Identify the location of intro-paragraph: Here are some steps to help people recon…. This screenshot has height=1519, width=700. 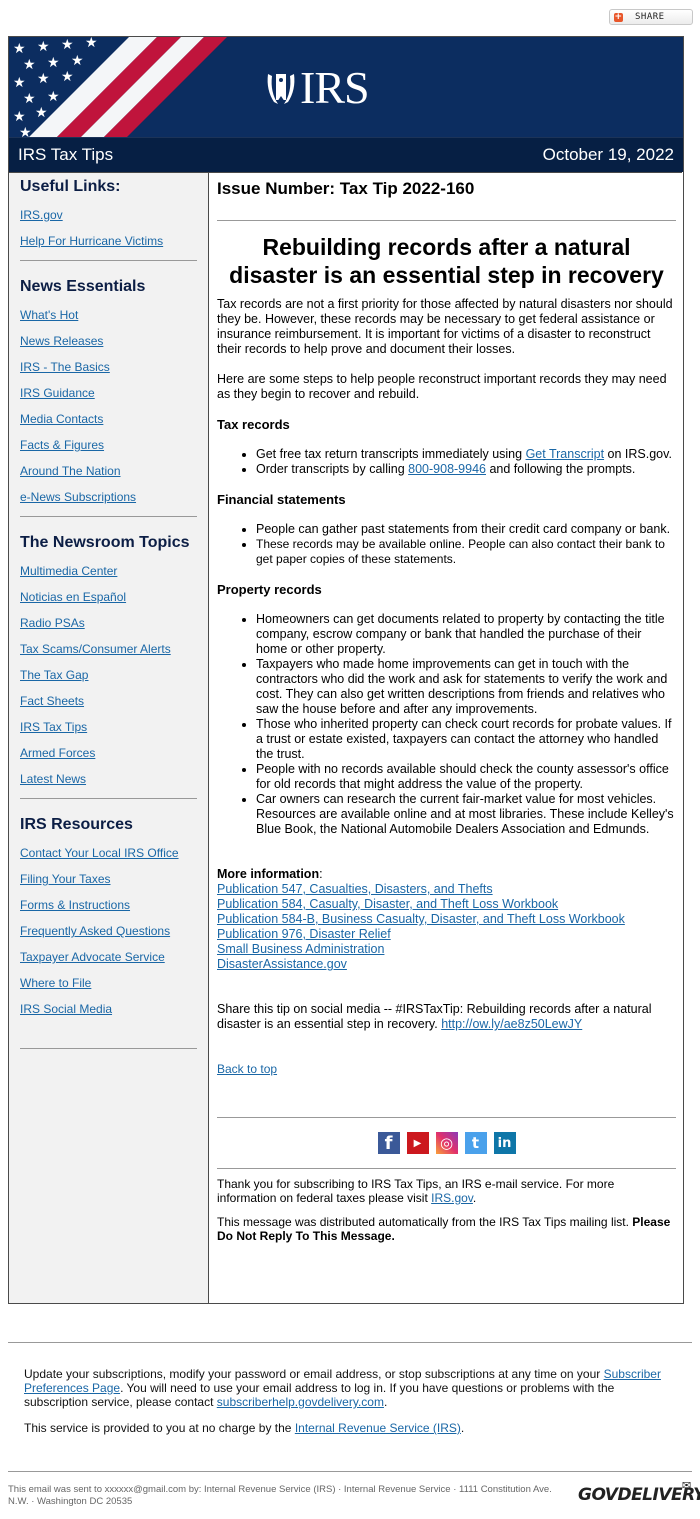
(442, 386).